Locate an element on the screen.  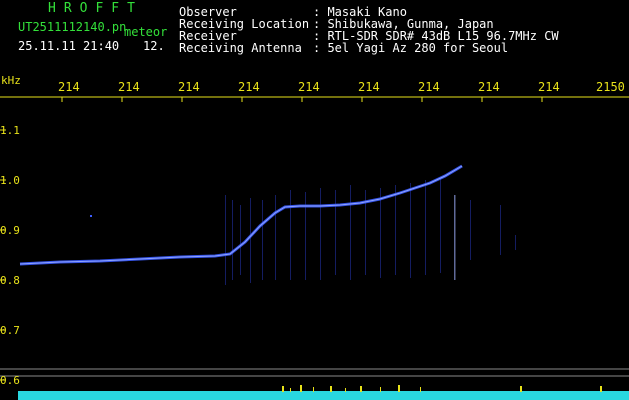
y-tick-label: 1.0 is located at coordinates (10, 180).